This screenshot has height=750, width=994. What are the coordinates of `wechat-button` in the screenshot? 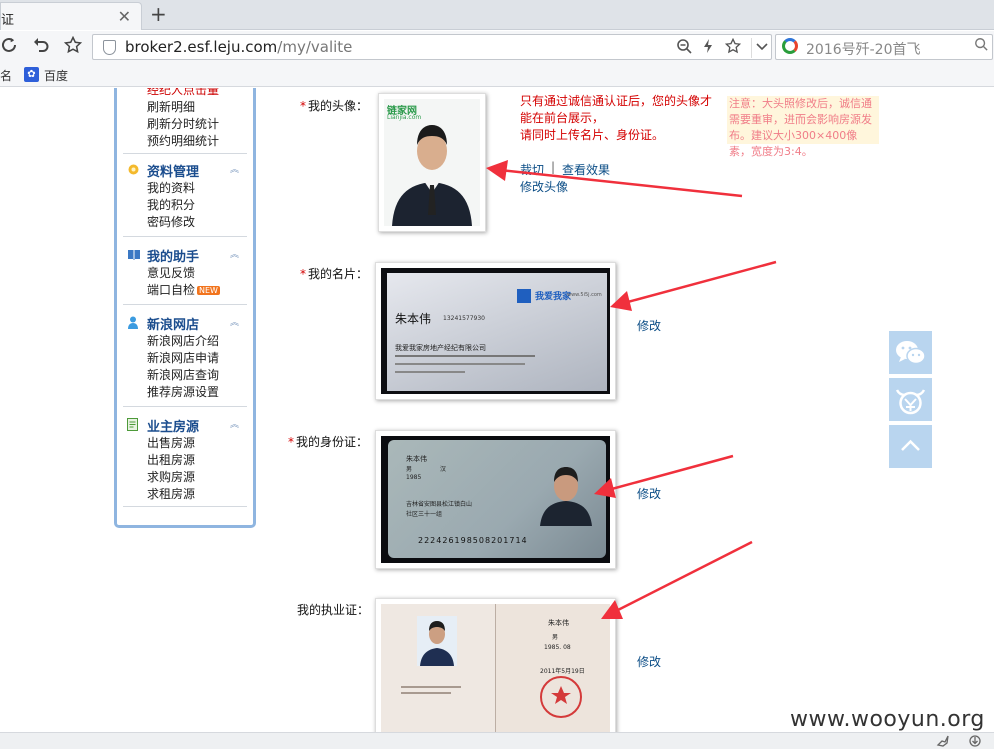 It's located at (910, 352).